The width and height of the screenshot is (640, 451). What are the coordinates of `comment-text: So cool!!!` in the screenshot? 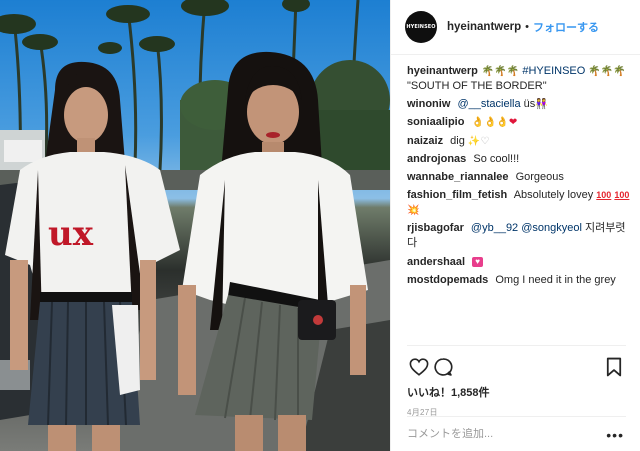 It's located at (496, 158).